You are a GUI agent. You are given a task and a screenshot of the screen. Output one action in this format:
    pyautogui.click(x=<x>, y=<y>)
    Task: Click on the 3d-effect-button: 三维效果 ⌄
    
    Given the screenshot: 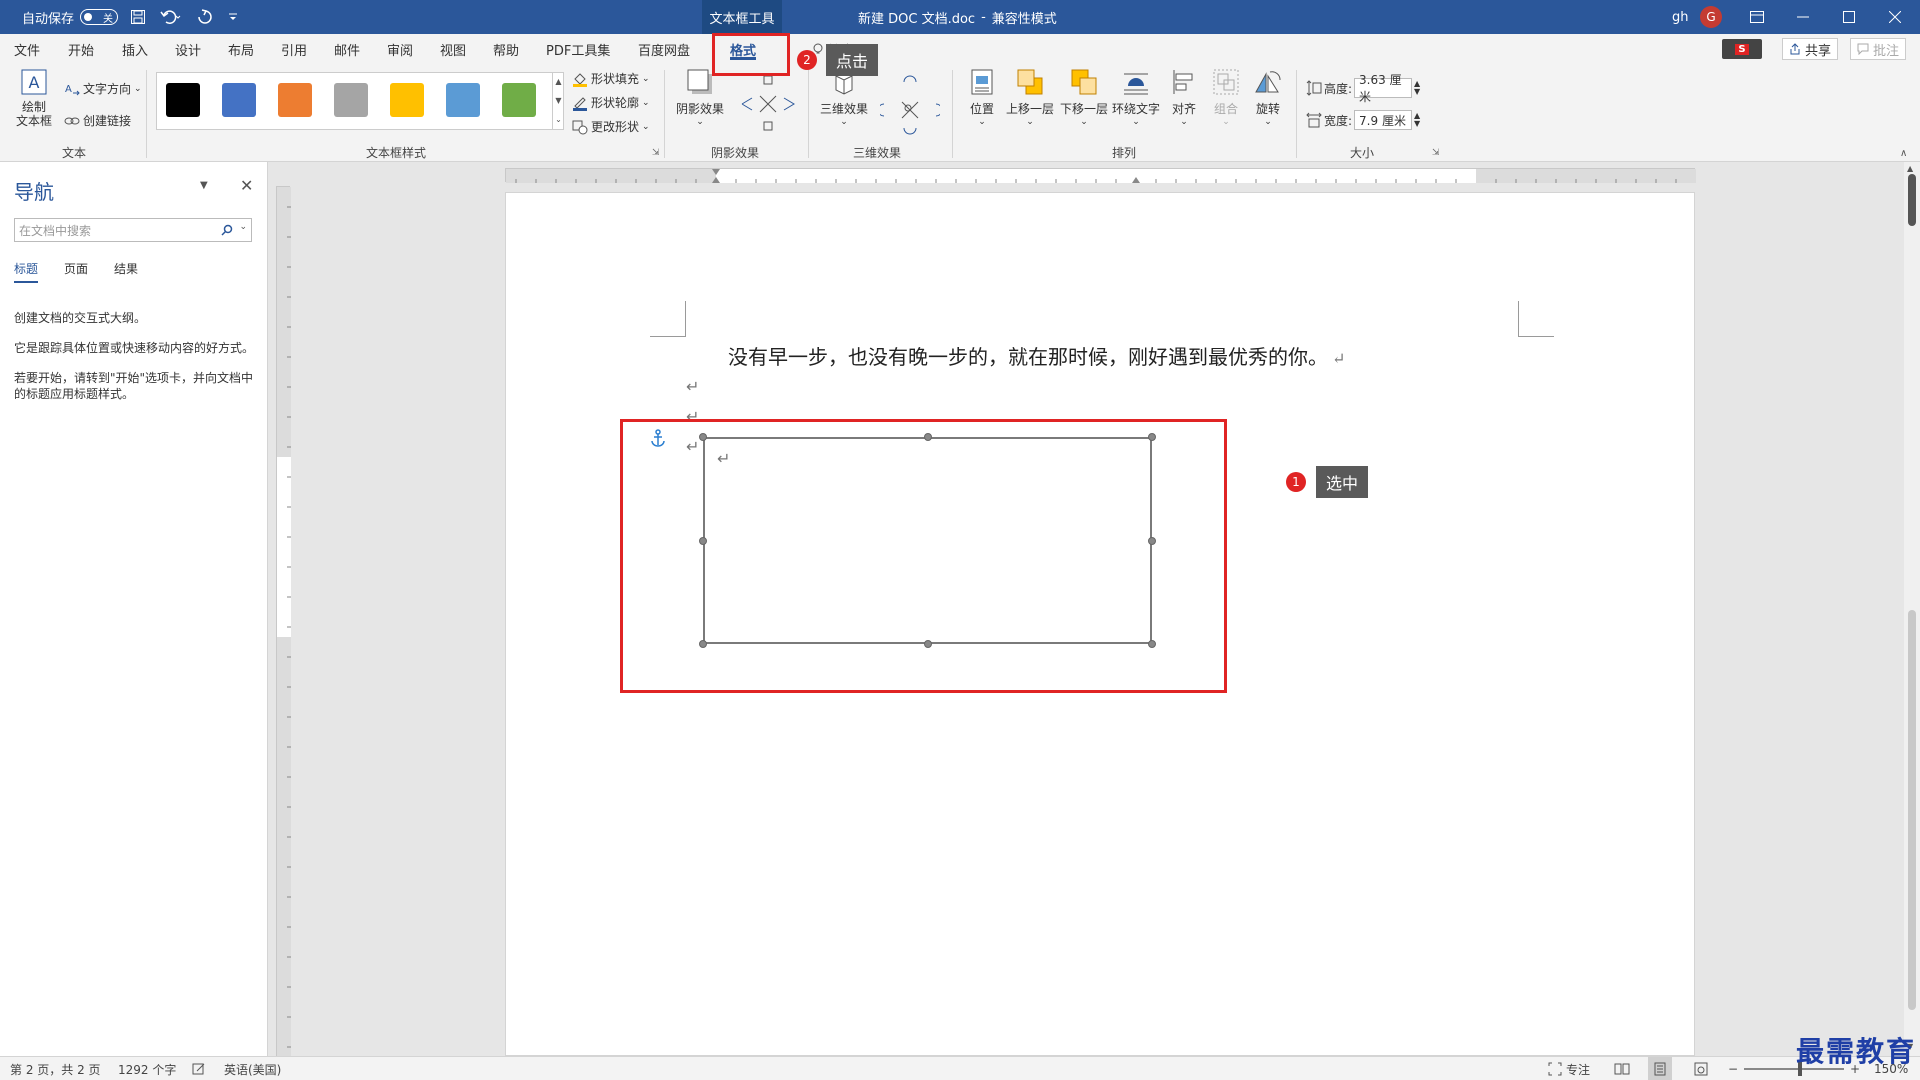 What is the action you would take?
    pyautogui.click(x=844, y=97)
    